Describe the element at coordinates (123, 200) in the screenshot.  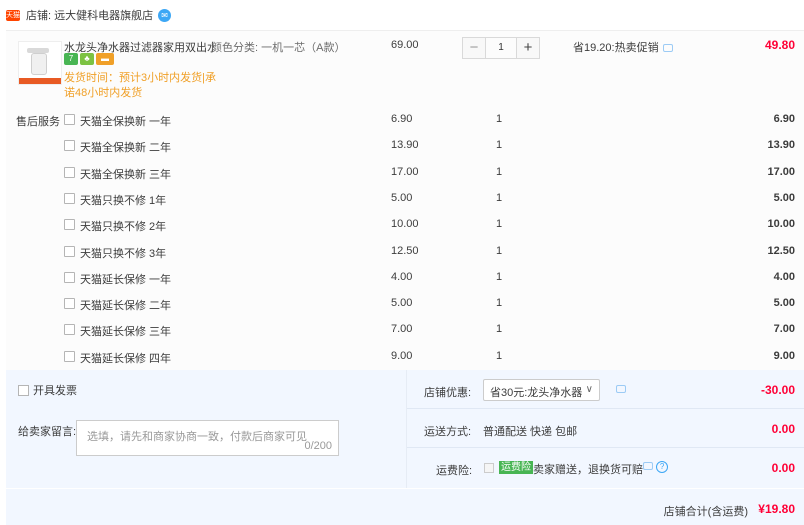
I see `service-name: 天猫只换不修 1年` at that location.